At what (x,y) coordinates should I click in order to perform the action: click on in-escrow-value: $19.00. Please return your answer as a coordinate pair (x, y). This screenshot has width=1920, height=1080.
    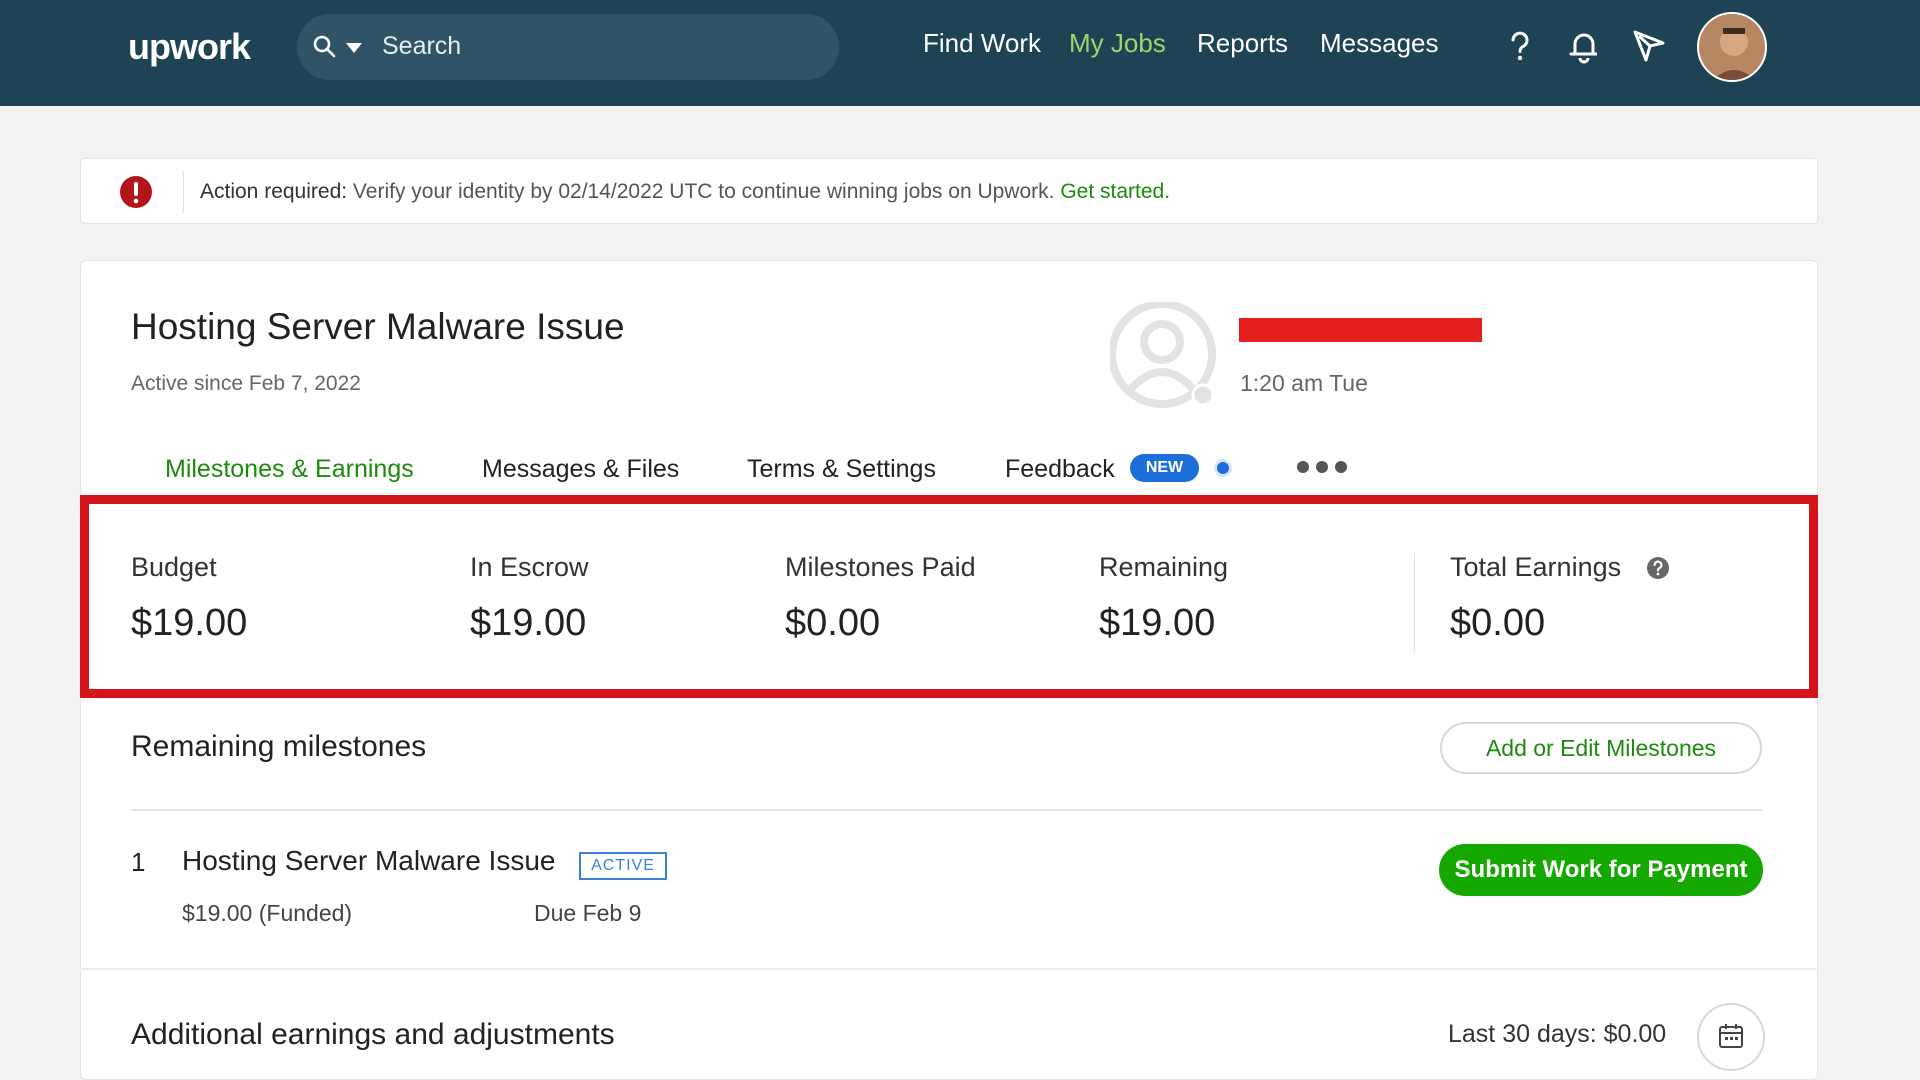
    Looking at the image, I should click on (528, 623).